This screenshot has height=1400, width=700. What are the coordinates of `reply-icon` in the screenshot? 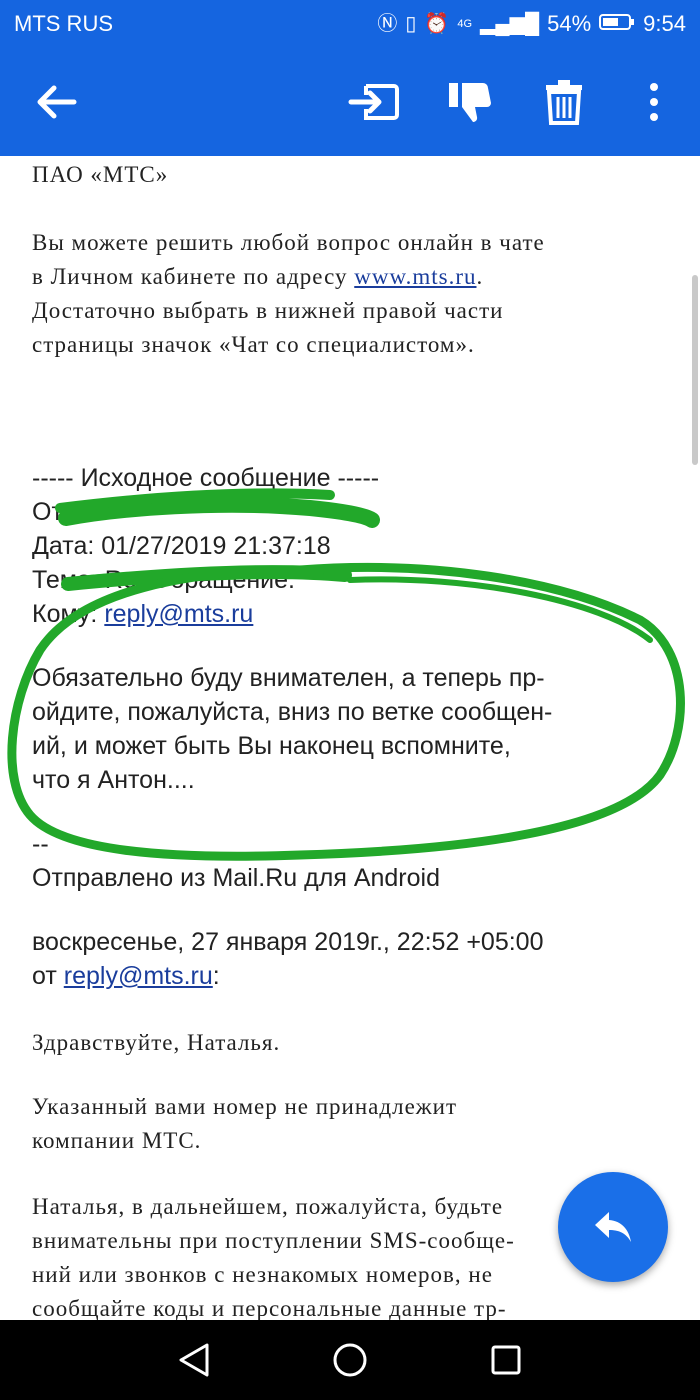 It's located at (613, 1227).